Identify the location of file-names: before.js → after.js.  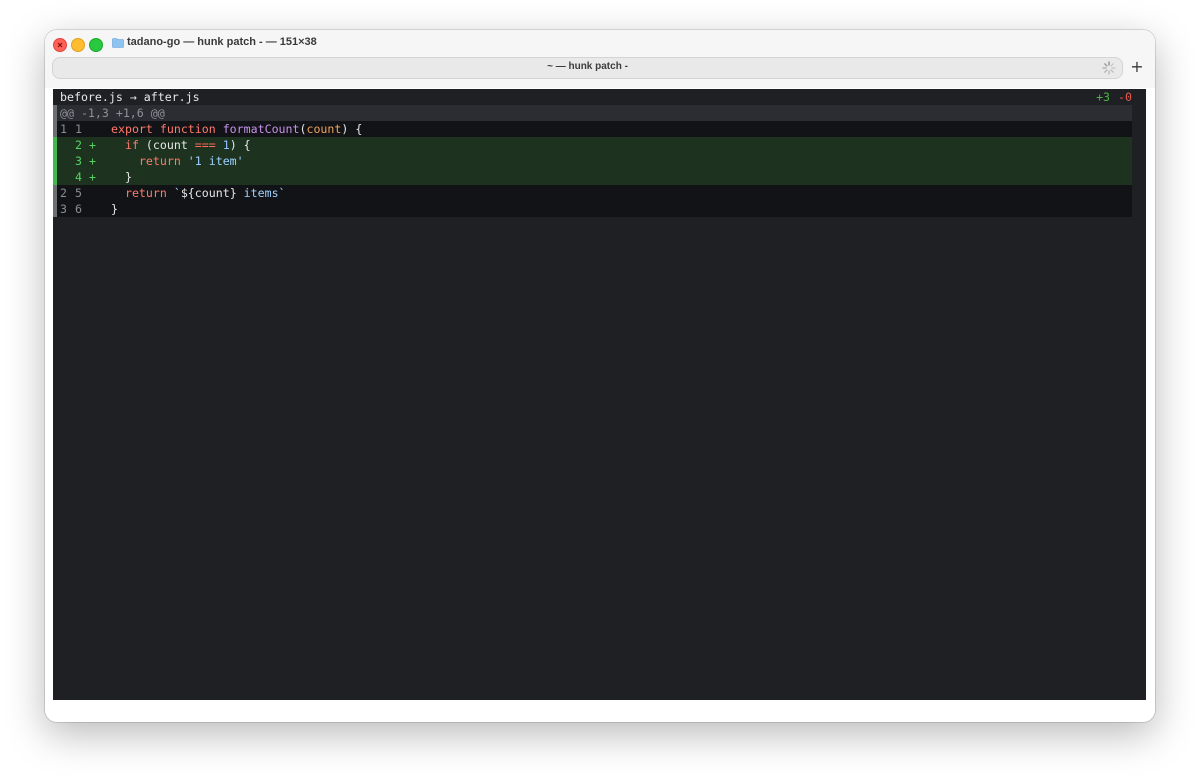
(130, 97).